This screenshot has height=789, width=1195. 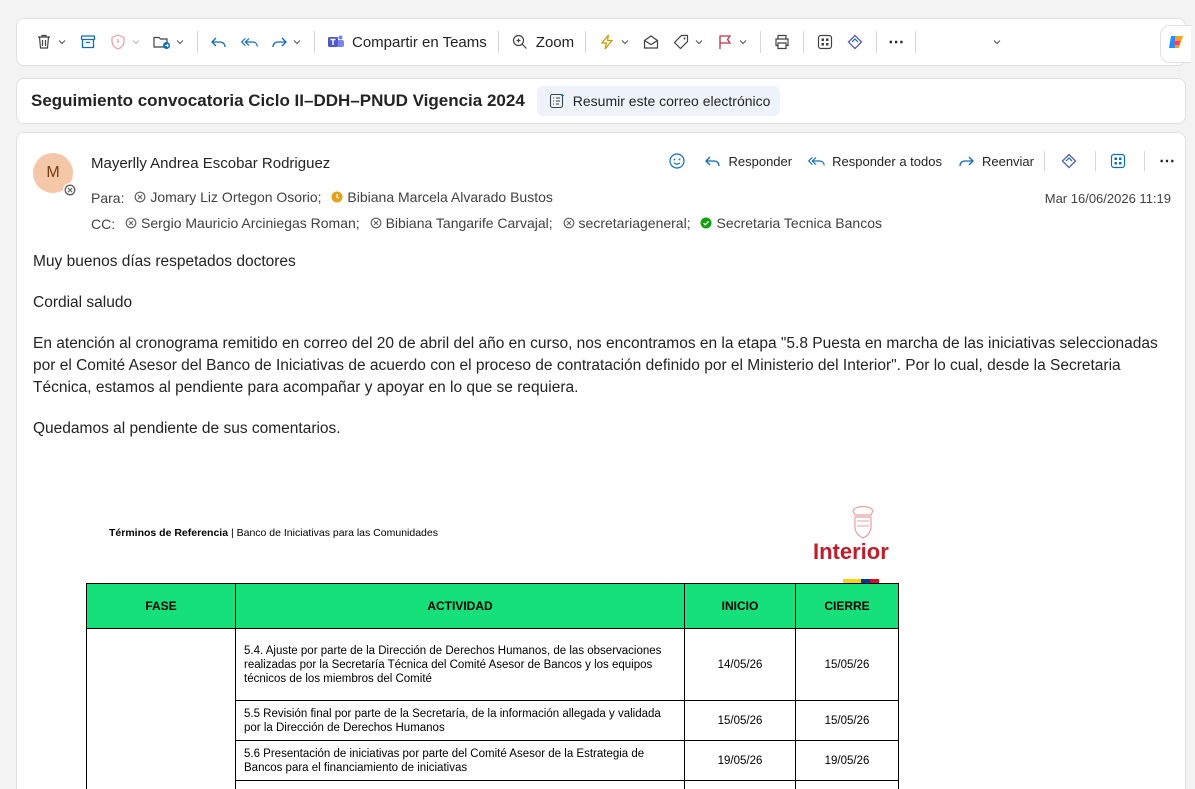 What do you see at coordinates (250, 223) in the screenshot?
I see `recipient-name: Sergio Mauricio Arciniegas Roman;` at bounding box center [250, 223].